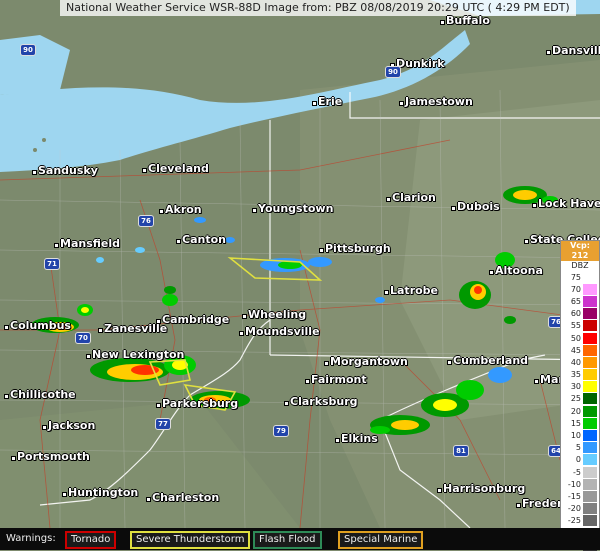 This screenshot has height=551, width=600. I want to click on legend-step-label: 0, so click(578, 460).